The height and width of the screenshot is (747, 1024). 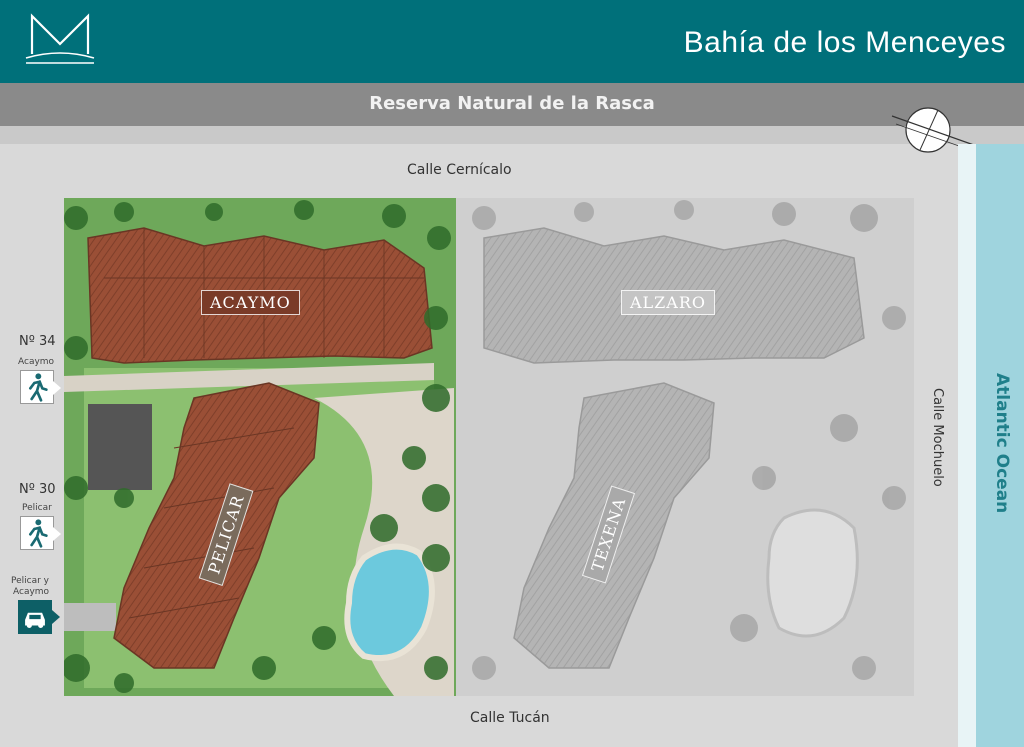 What do you see at coordinates (459, 170) in the screenshot?
I see `street-north-label: Calle Cernícalo` at bounding box center [459, 170].